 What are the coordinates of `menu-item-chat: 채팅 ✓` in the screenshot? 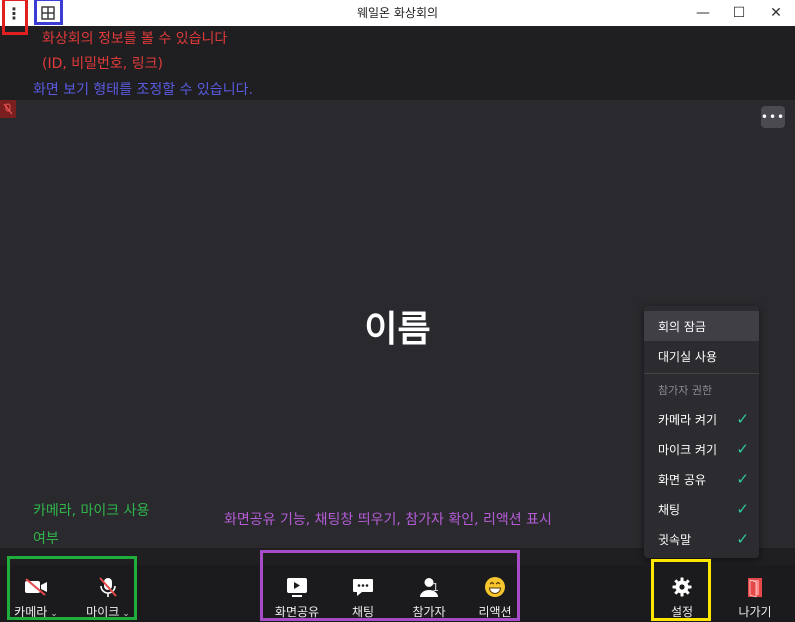 It's located at (701, 509).